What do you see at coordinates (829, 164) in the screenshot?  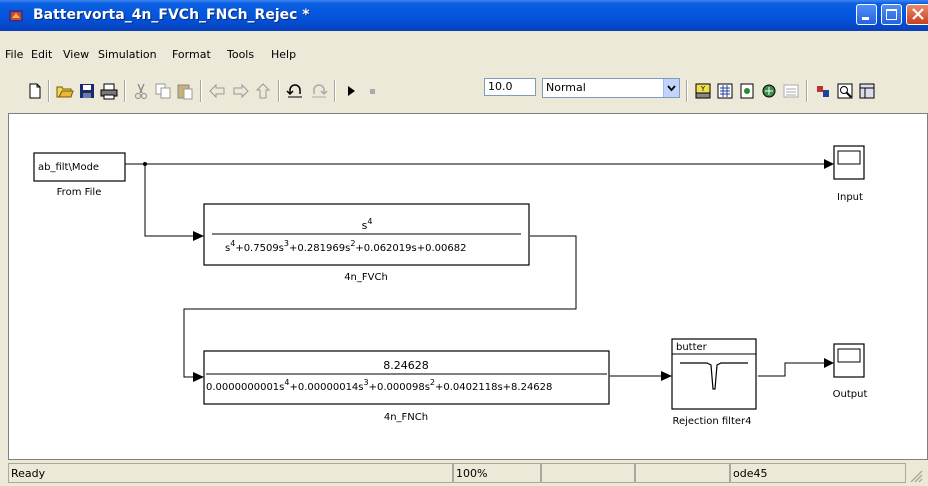 I see `arrow-to-input` at bounding box center [829, 164].